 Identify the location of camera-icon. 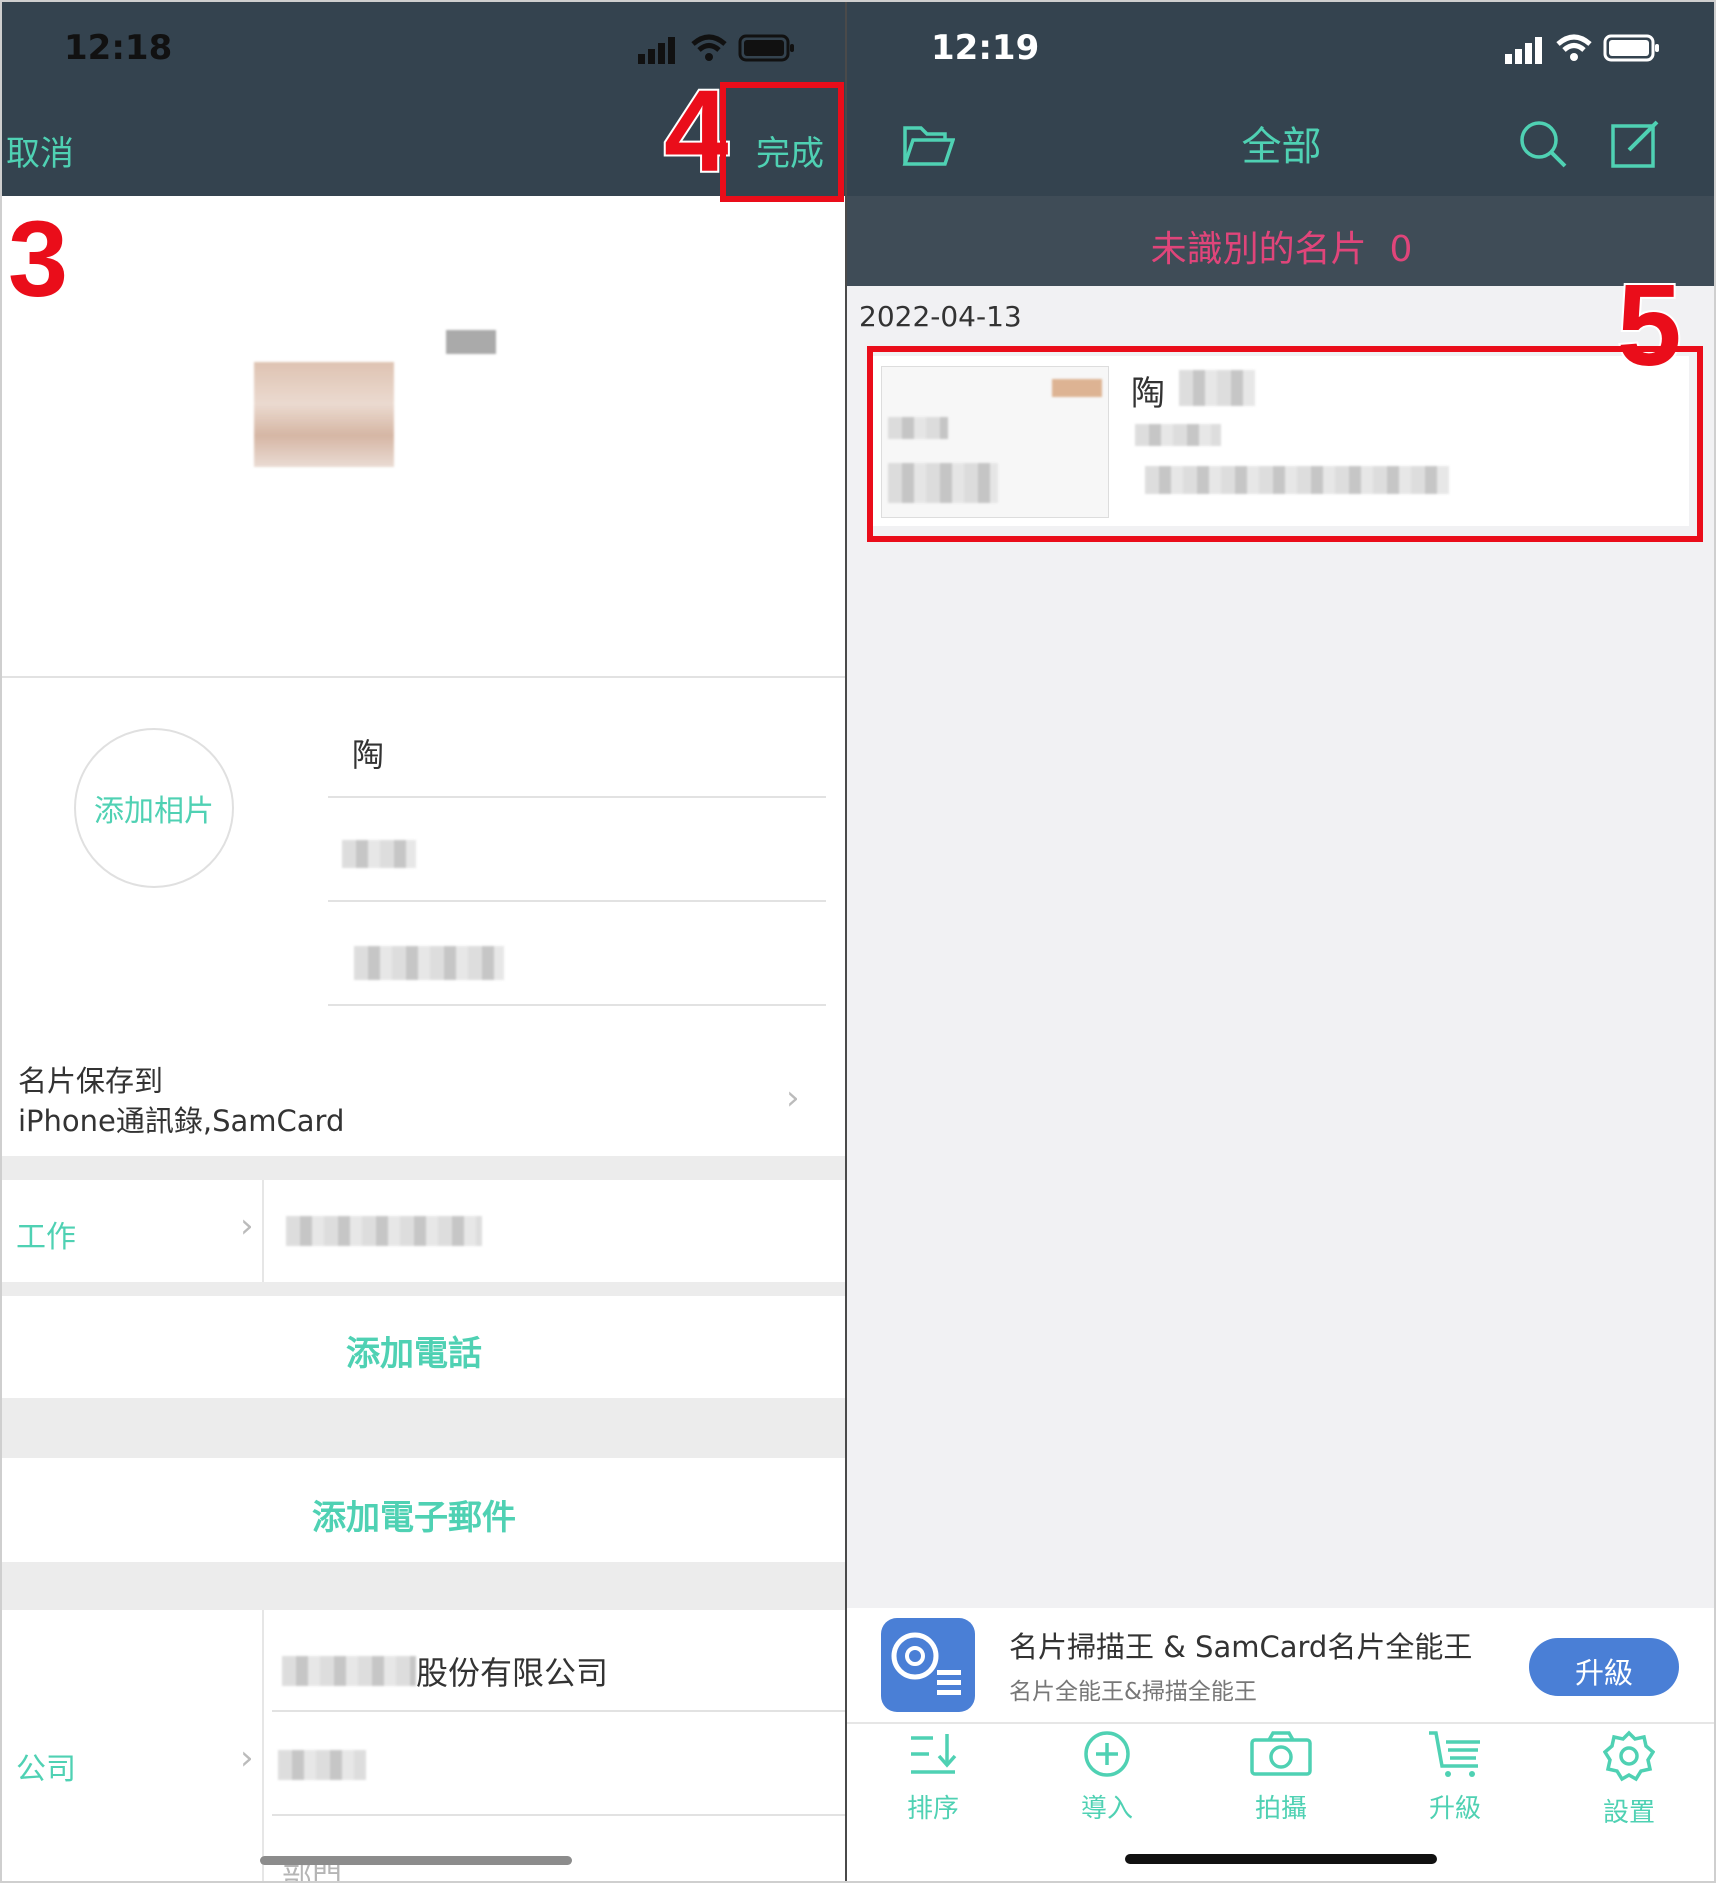
(1281, 1754).